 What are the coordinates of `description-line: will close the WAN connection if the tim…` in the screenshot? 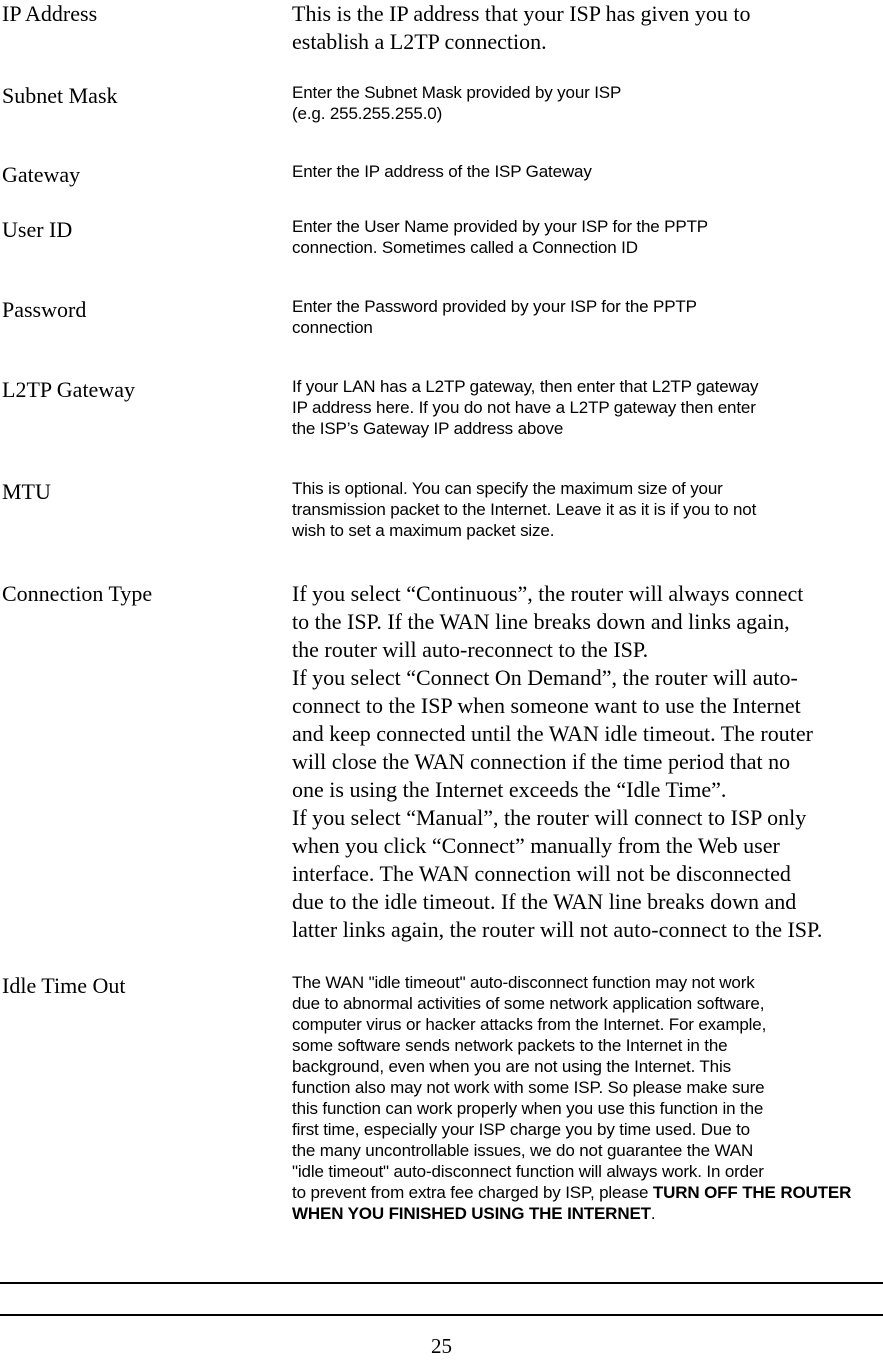 It's located at (541, 761).